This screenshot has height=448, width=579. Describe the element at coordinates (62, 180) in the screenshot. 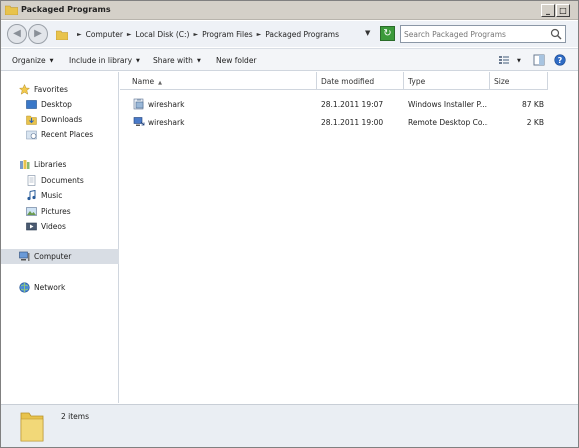

I see `nav-documents-label: Documents` at that location.